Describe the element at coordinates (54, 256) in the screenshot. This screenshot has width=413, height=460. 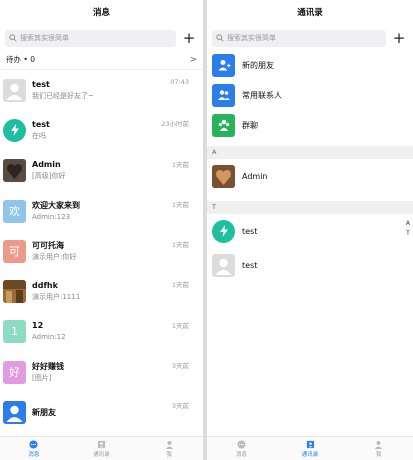
I see `conversation-preview: 演示用户:你好` at that location.